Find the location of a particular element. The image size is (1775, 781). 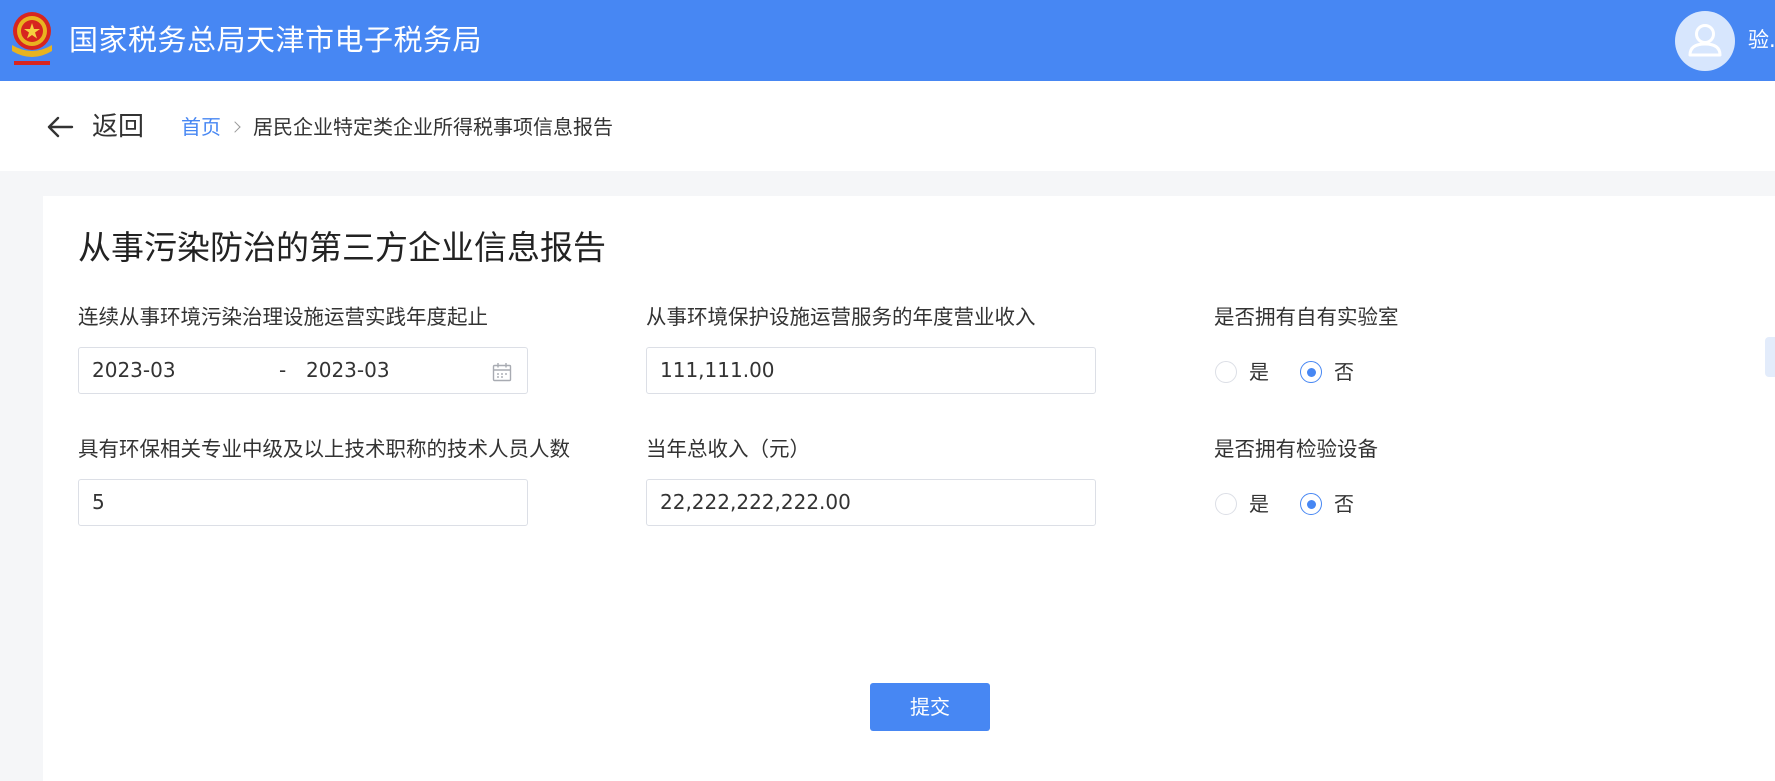

form-title: 从事污染防治的第三方企业信息报告 is located at coordinates (342, 247).